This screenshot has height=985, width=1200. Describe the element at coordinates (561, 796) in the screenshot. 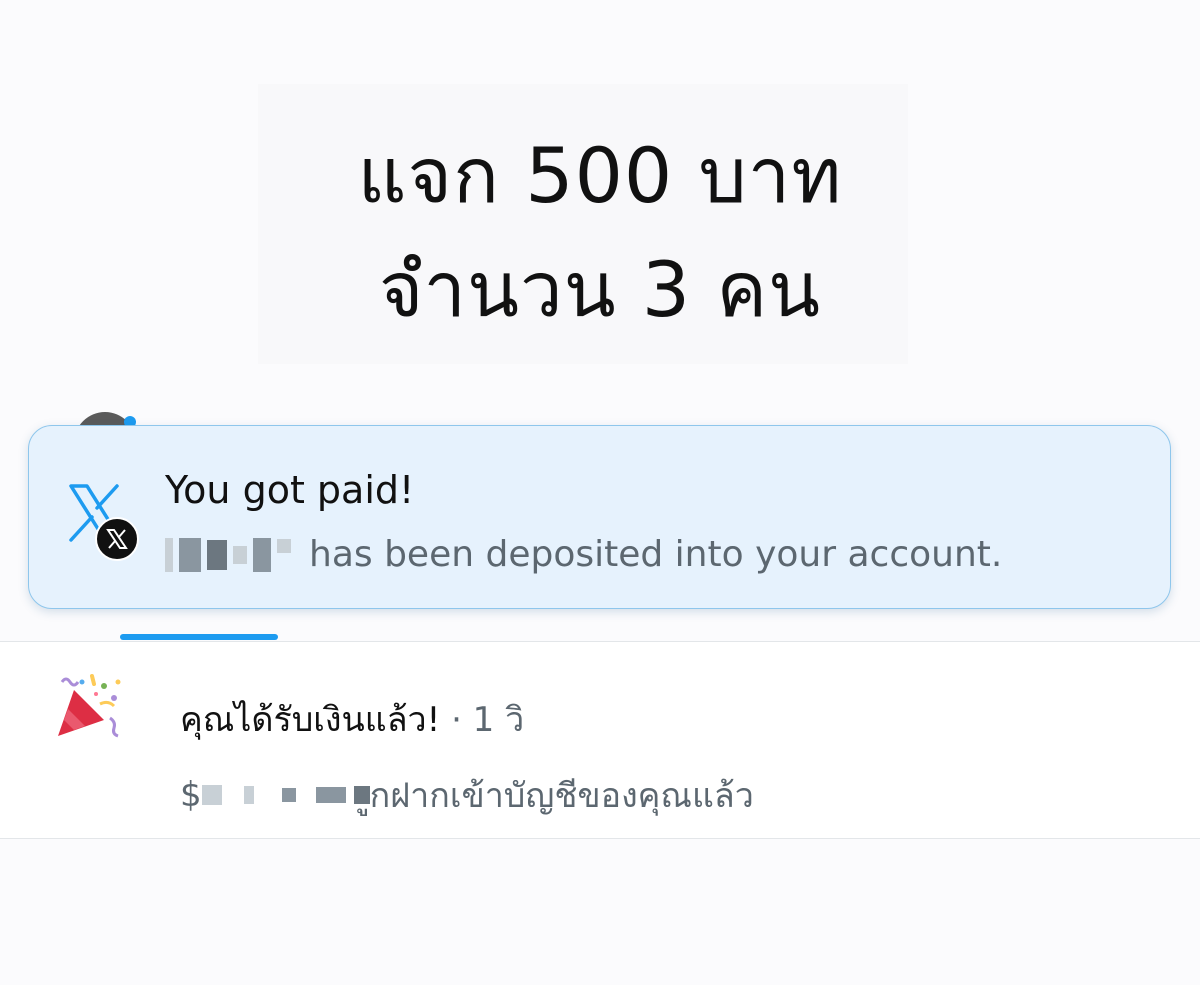

I see `list-item-body-text: ูกฝากเข้าบัญชีของคุณแล้ว` at that location.